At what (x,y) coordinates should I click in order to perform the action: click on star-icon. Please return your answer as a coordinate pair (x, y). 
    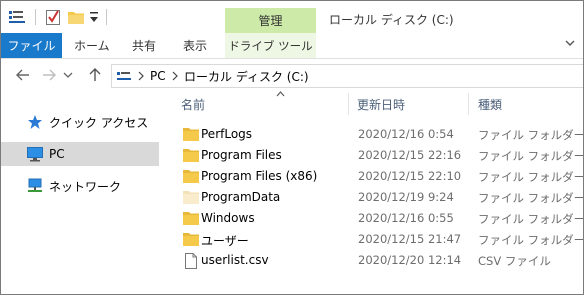
    Looking at the image, I should click on (35, 122).